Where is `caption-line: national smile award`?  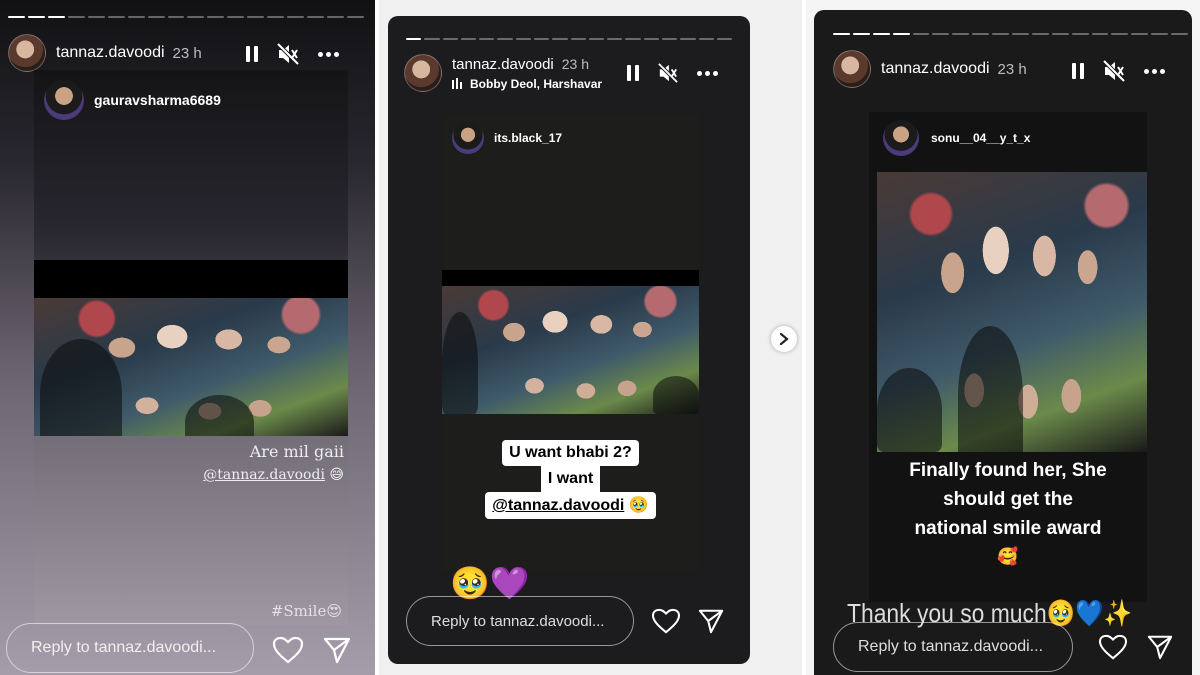 caption-line: national smile award is located at coordinates (1008, 528).